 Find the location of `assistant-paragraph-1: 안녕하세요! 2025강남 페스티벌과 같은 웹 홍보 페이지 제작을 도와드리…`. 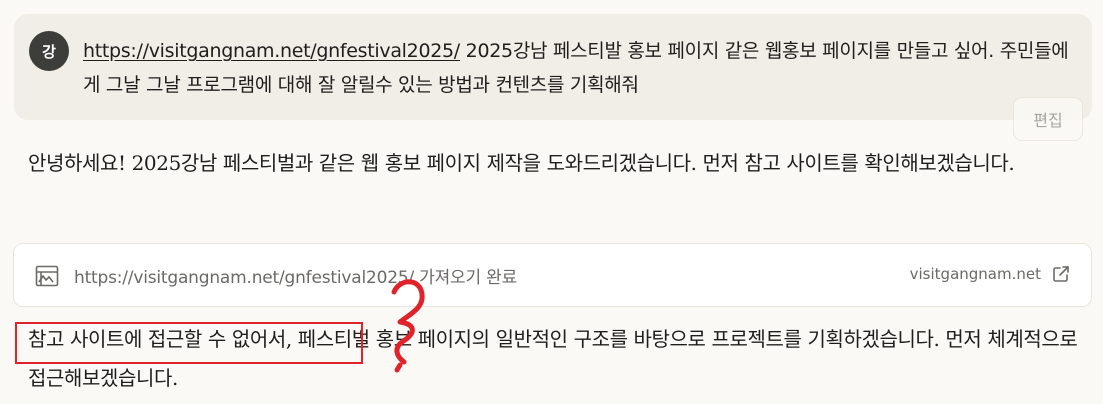

assistant-paragraph-1: 안녕하세요! 2025강남 페스티벌과 같은 웹 홍보 페이지 제작을 도와드리… is located at coordinates (521, 163).